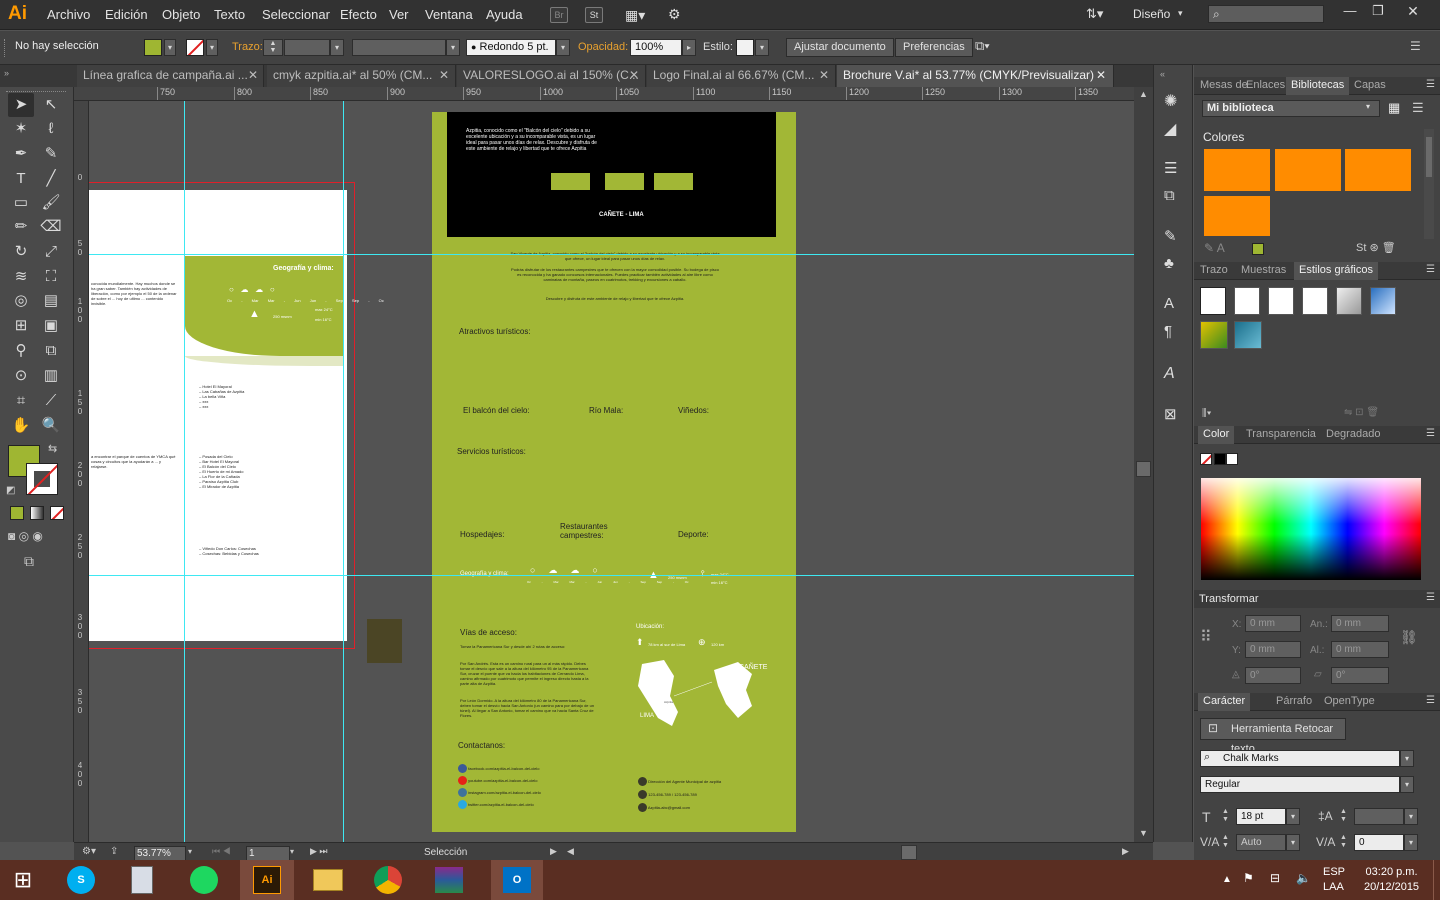 This screenshot has height=900, width=1440. What do you see at coordinates (517, 880) in the screenshot?
I see `outlook-icon: O` at bounding box center [517, 880].